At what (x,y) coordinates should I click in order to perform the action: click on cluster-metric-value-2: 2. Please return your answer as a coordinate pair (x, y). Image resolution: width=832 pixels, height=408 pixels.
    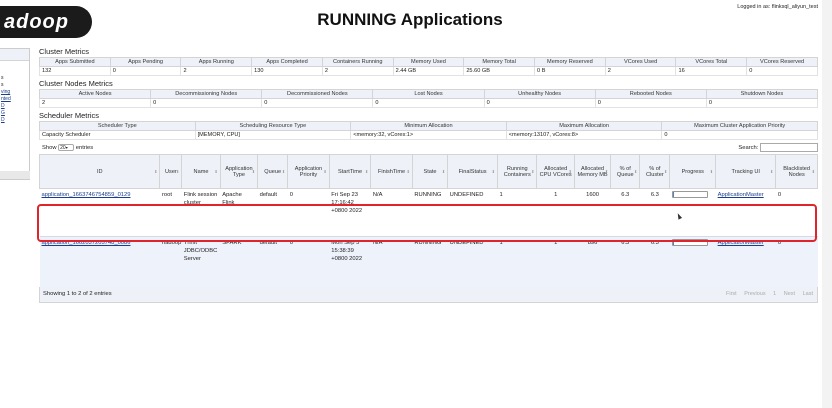
    Looking at the image, I should click on (216, 71).